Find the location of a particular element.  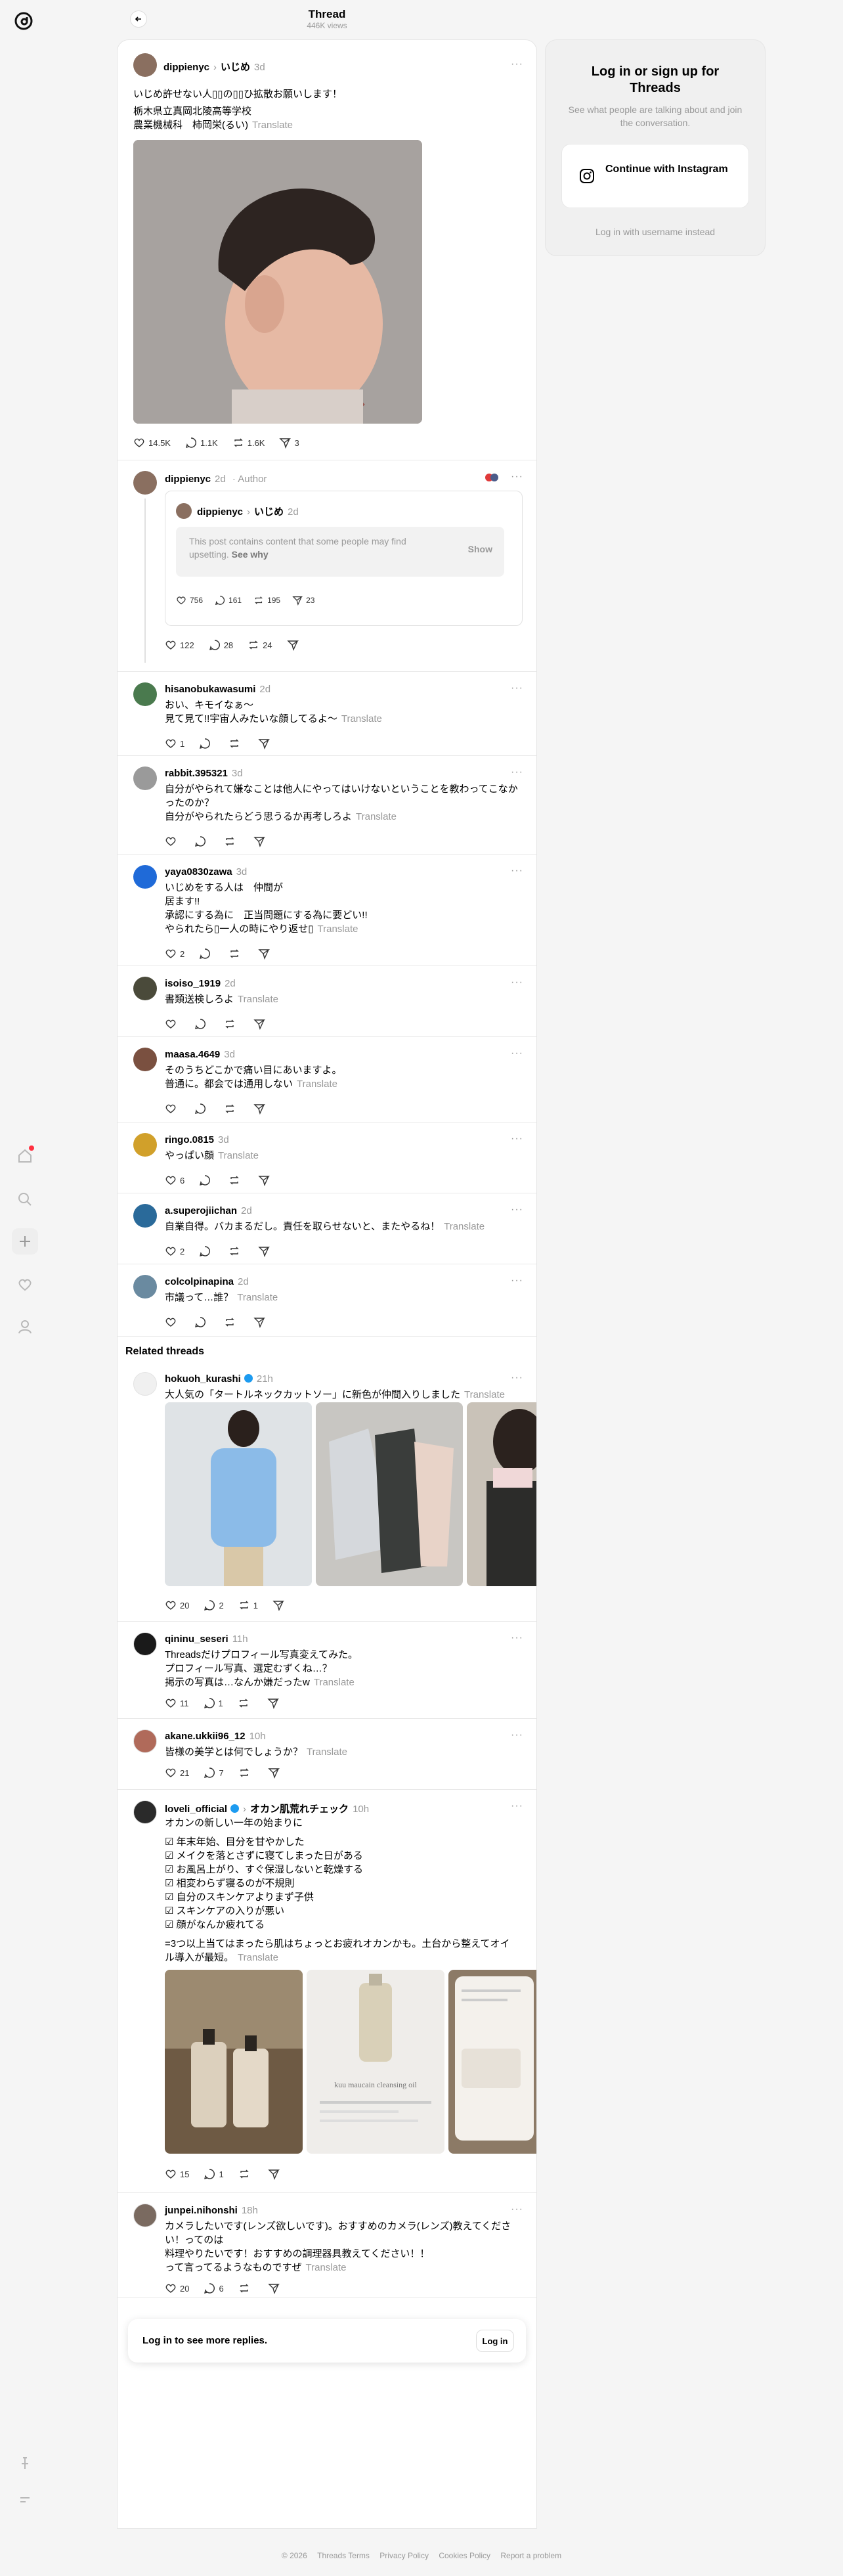

like-button: 756 is located at coordinates (189, 601).